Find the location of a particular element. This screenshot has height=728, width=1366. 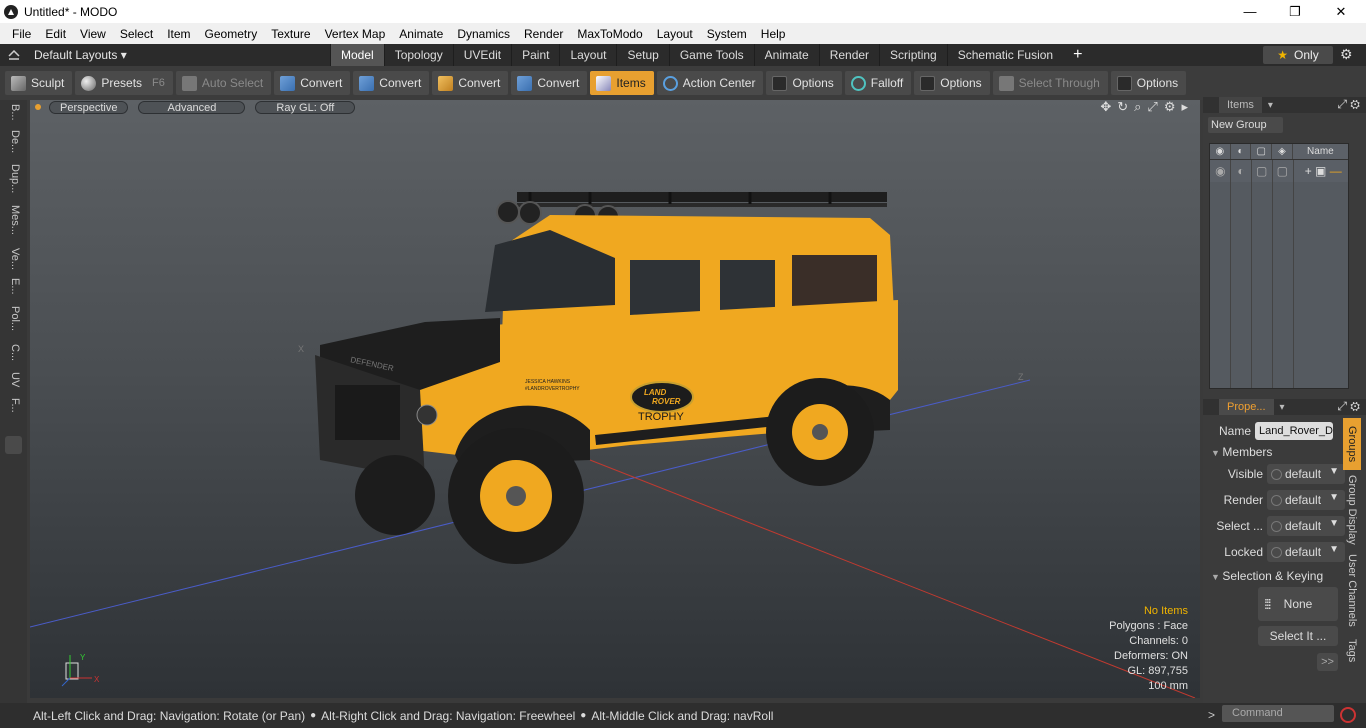

move-icon: ✥ is located at coordinates (1105, 107).